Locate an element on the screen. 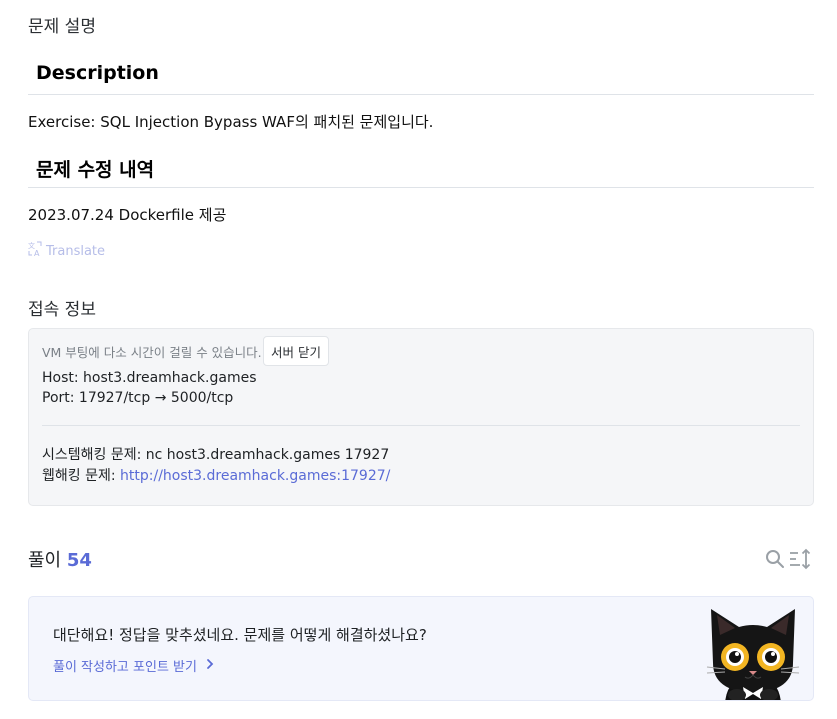  write-solution-label: 풀이 작성하고 포인트 받기 is located at coordinates (125, 667).